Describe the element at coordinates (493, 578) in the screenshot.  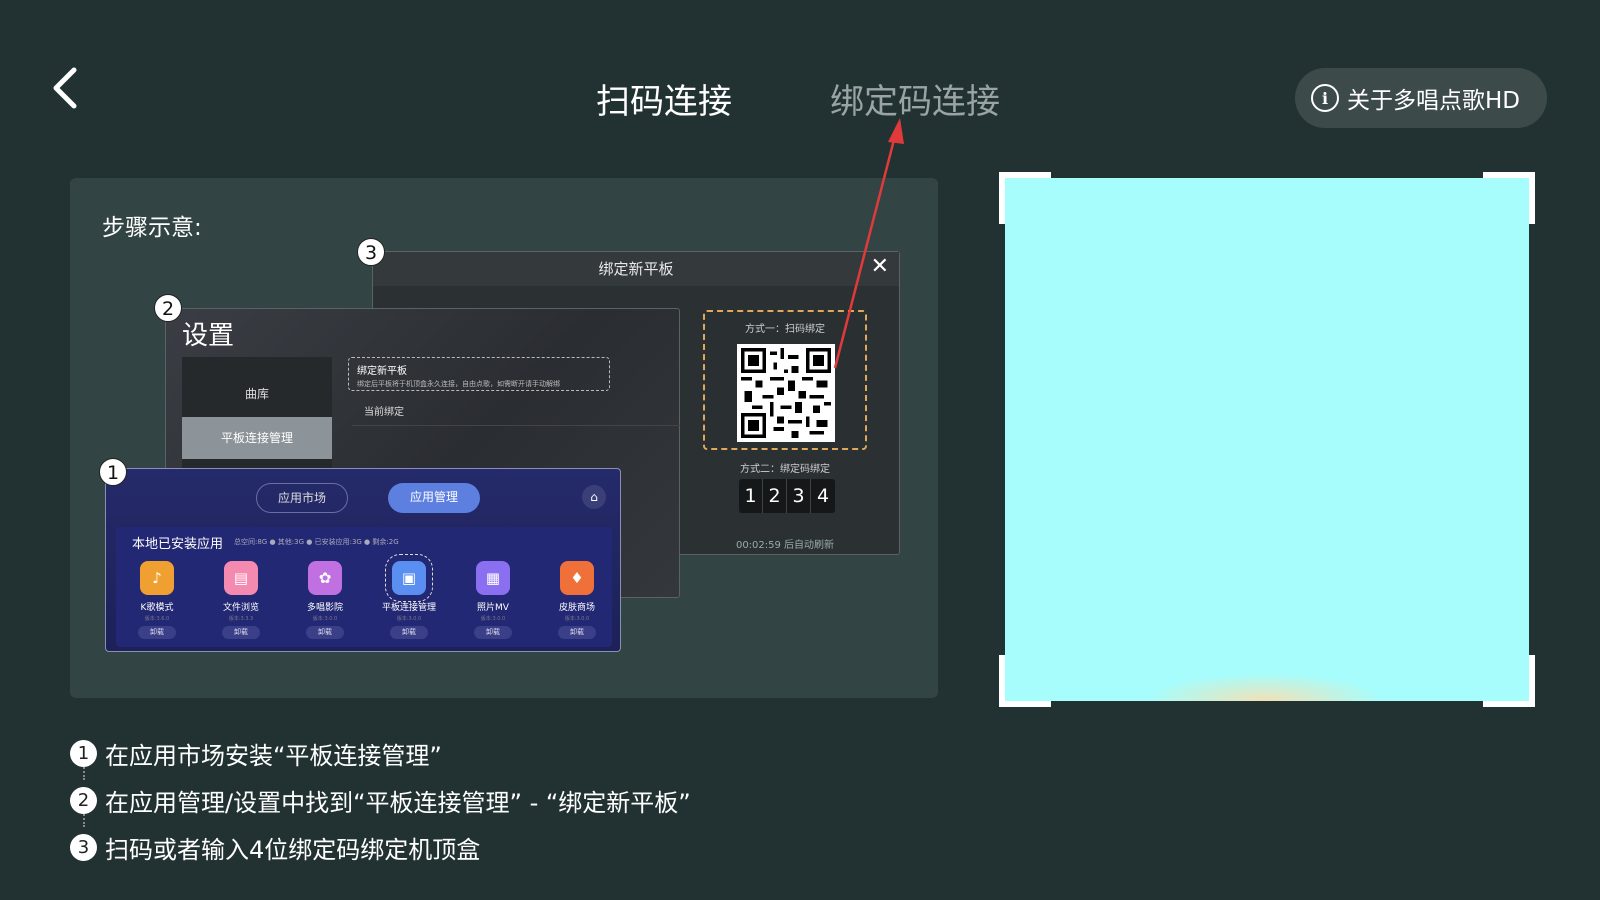
I see `app-icon: ▦` at that location.